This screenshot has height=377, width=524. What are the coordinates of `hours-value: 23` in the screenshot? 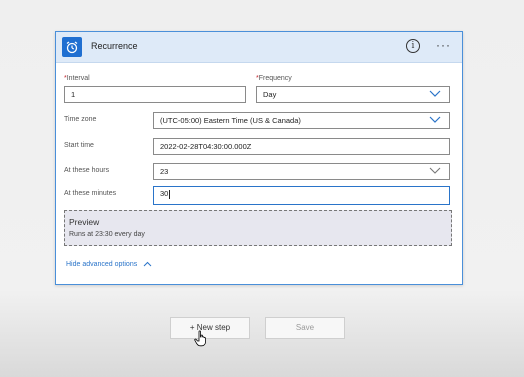 It's located at (164, 171).